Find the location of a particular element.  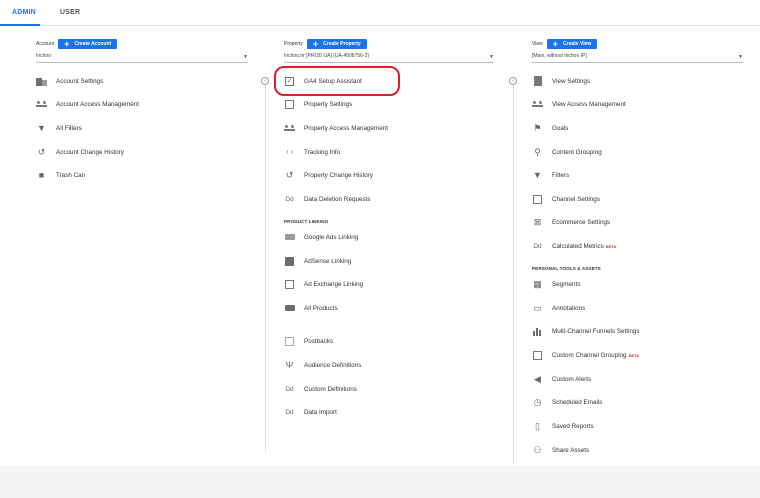

history-icon: ↺ is located at coordinates (289, 174).